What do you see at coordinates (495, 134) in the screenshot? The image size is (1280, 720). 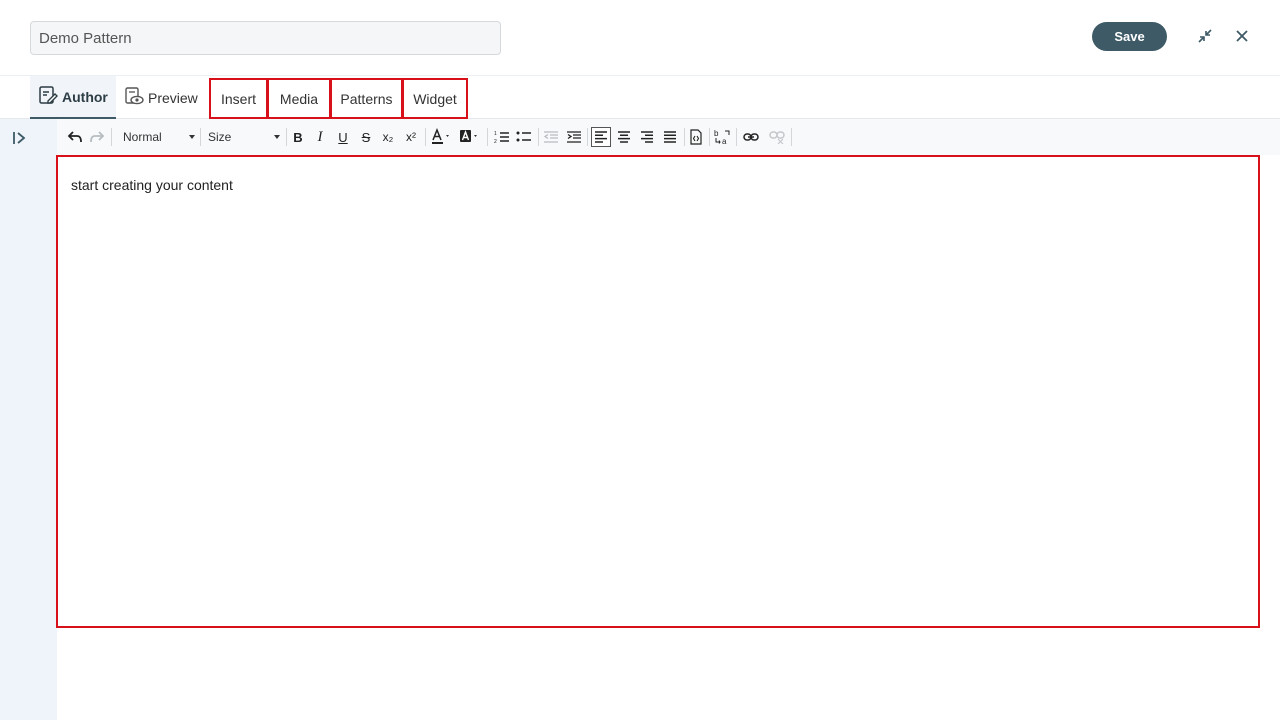 I see `svg-text: 1` at bounding box center [495, 134].